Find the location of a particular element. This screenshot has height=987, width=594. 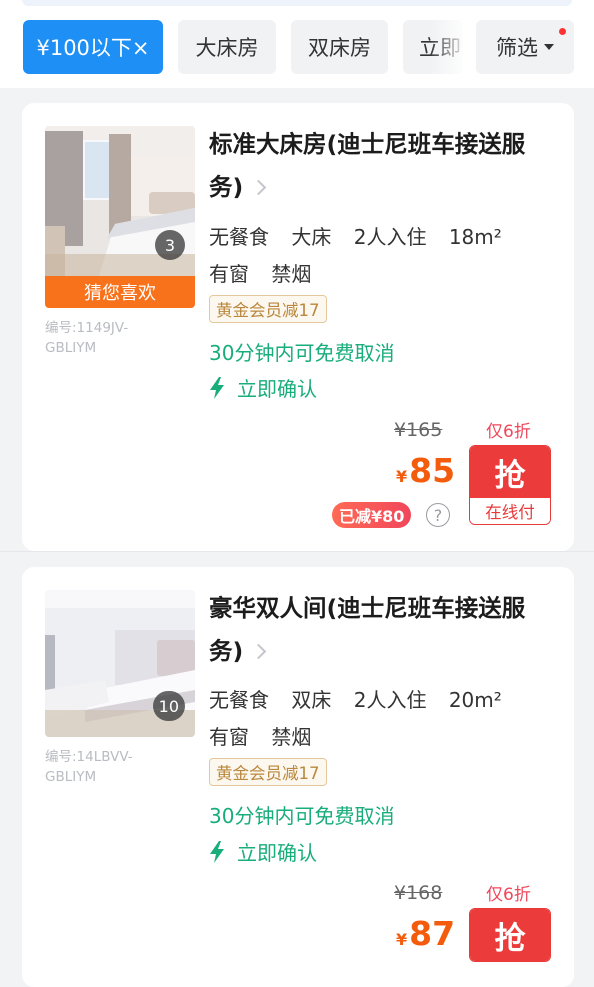

filter-button: 筛选 is located at coordinates (525, 47).